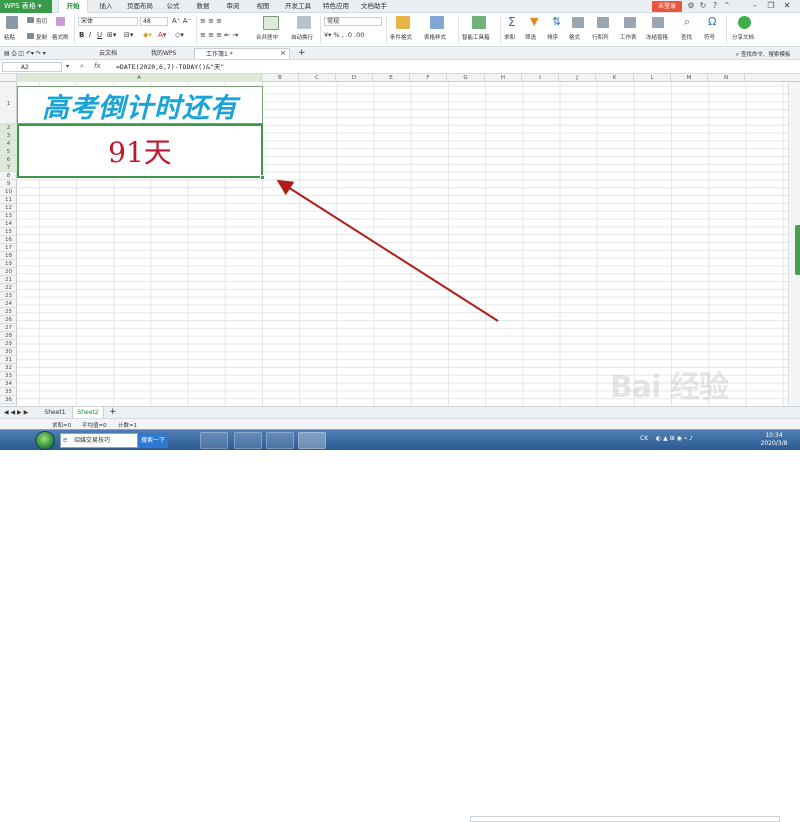  I want to click on tab-my-wps: 我的WPS, so click(165, 53).